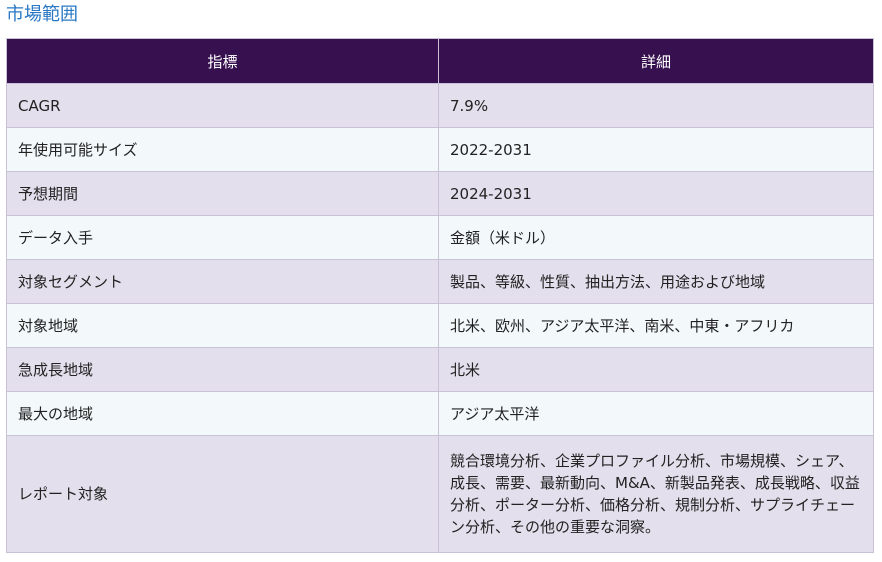 The image size is (882, 562). Describe the element at coordinates (656, 281) in the screenshot. I see `detail-cell: 製品、等級、性質、抽出方法、用途および地域` at that location.